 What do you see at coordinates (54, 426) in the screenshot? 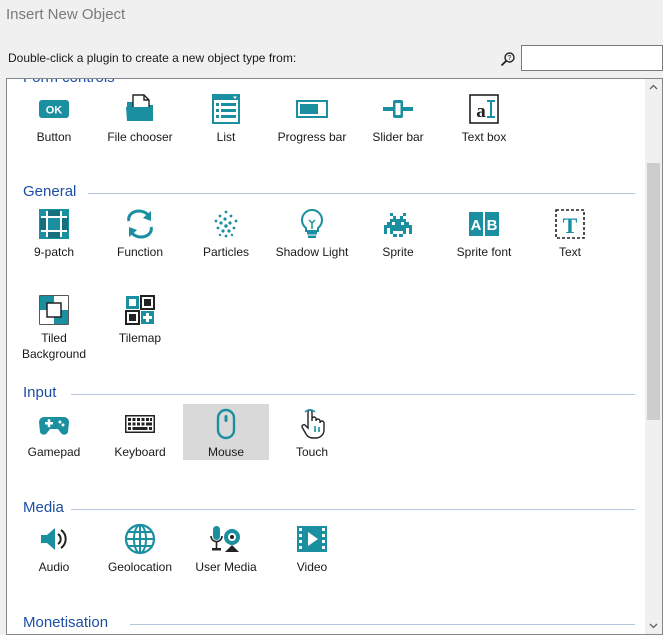
I see `gamepad-icon` at bounding box center [54, 426].